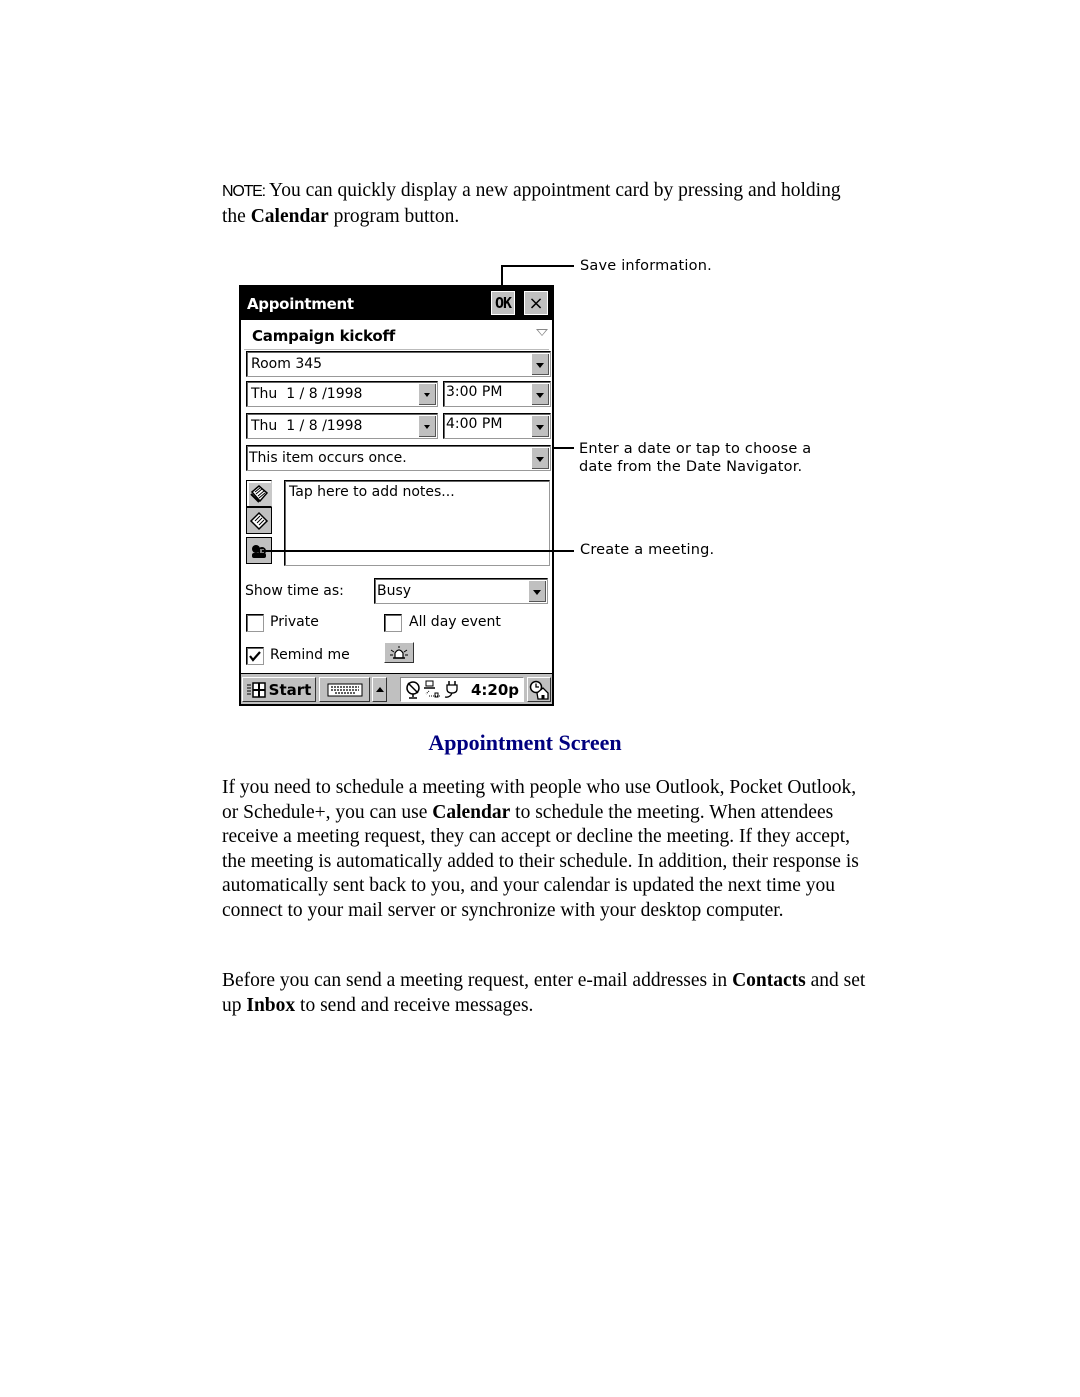 This screenshot has height=1397, width=1080. I want to click on input-method-arrow-button, so click(379, 689).